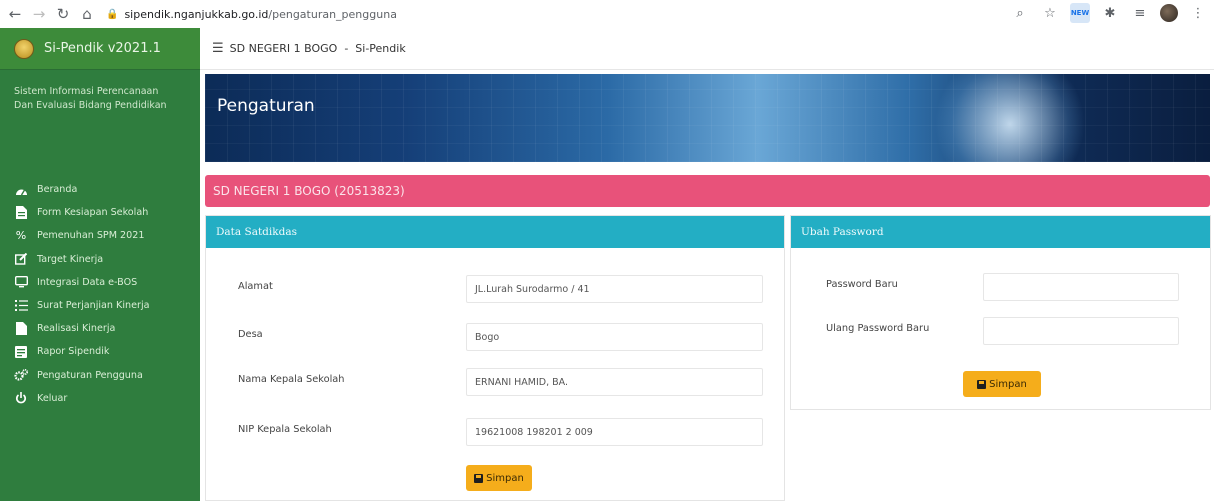 Image resolution: width=1214 pixels, height=501 pixels. I want to click on desa-field: Bogo, so click(614, 337).